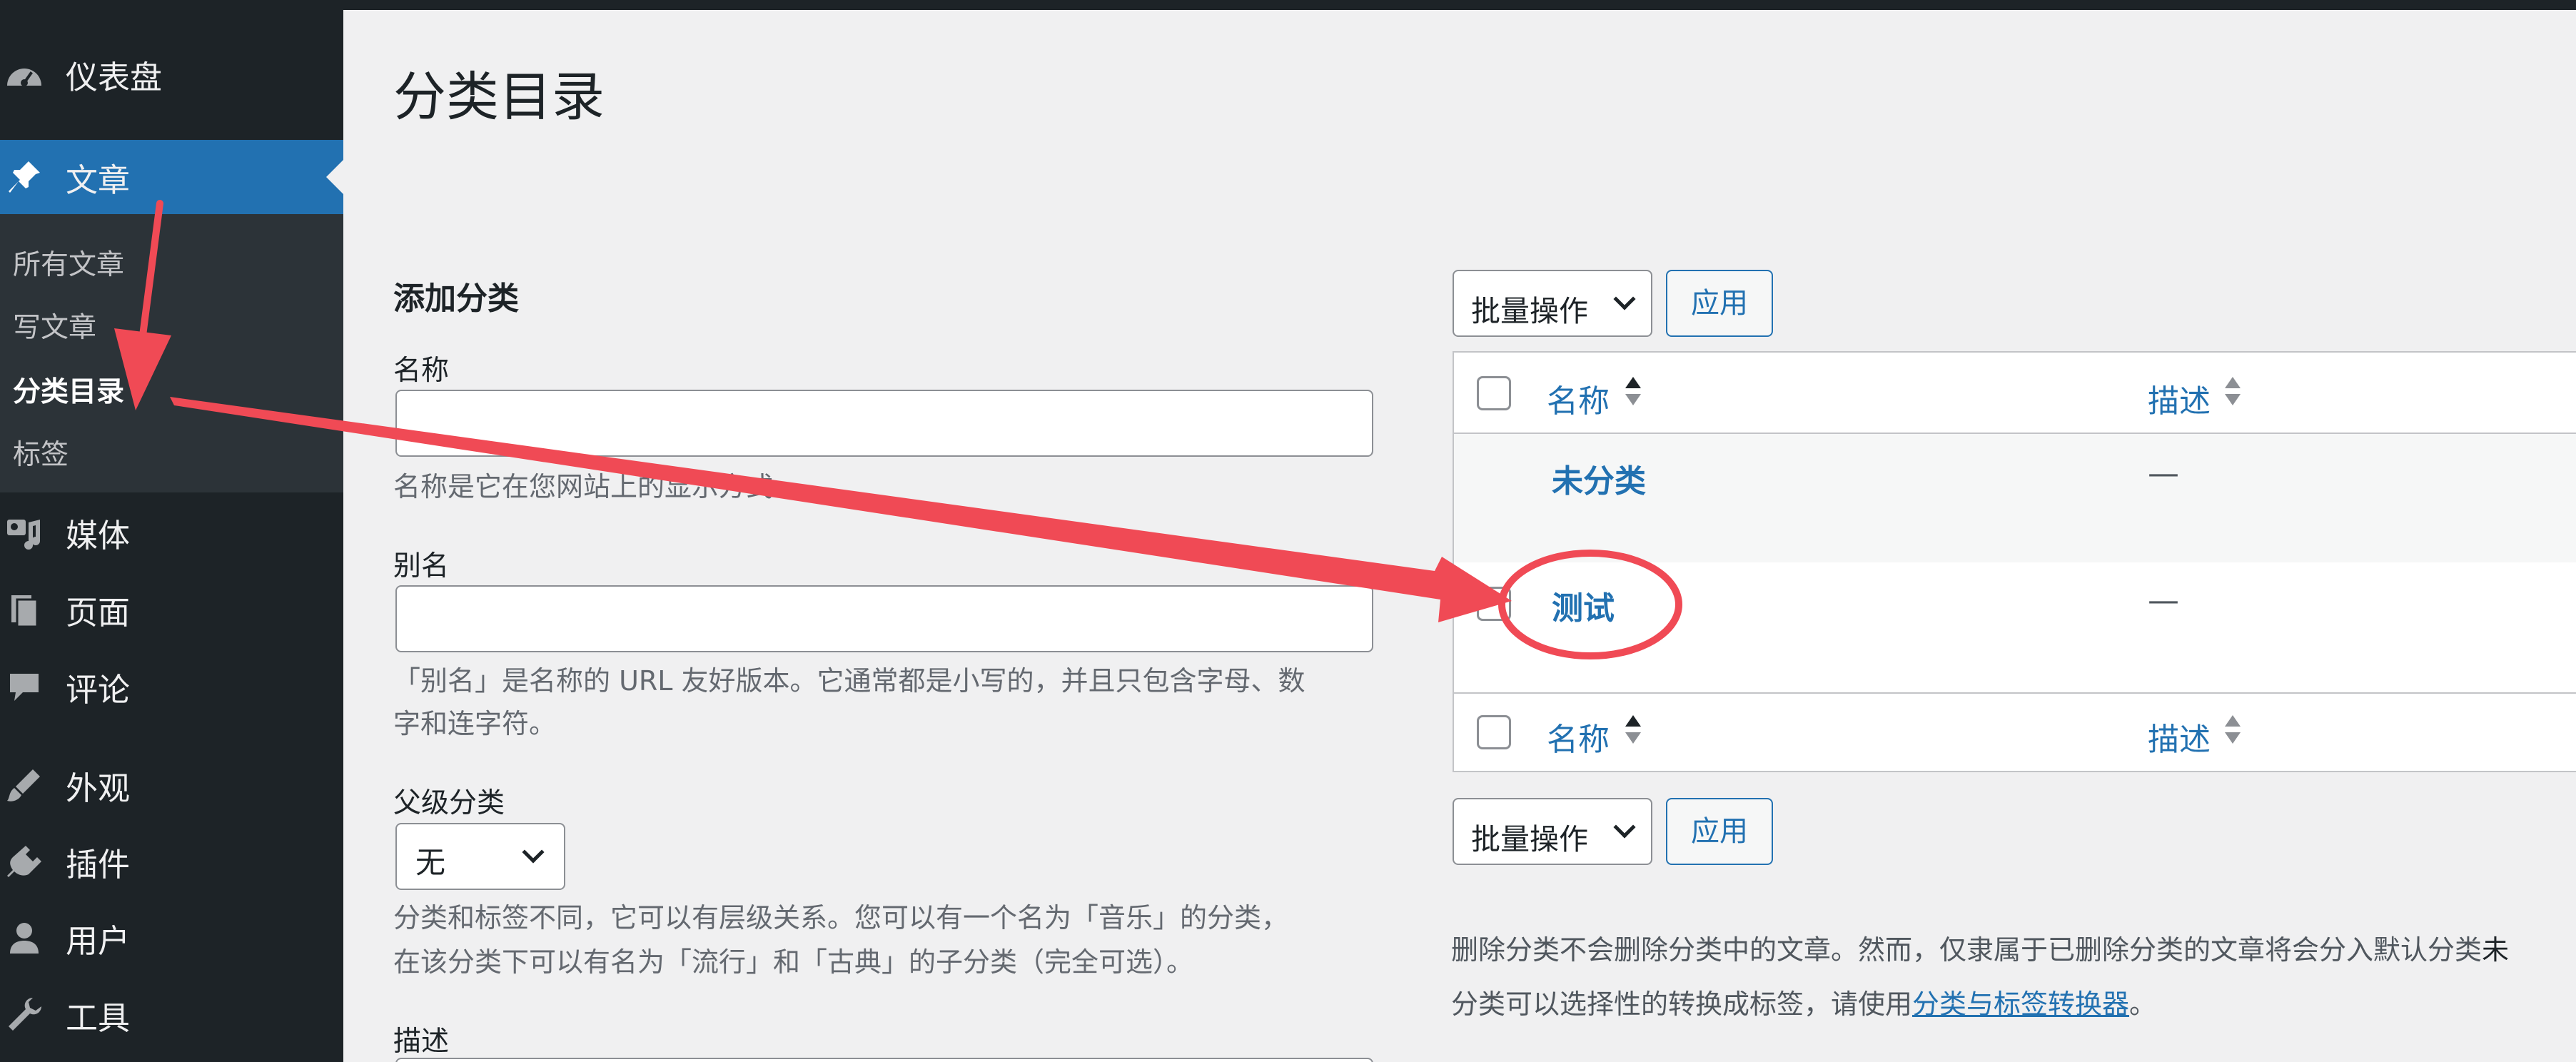 The height and width of the screenshot is (1062, 2576). What do you see at coordinates (1682, 1004) in the screenshot?
I see `converter-note-text: 分类可以选择性的转换成标签，请使用` at bounding box center [1682, 1004].